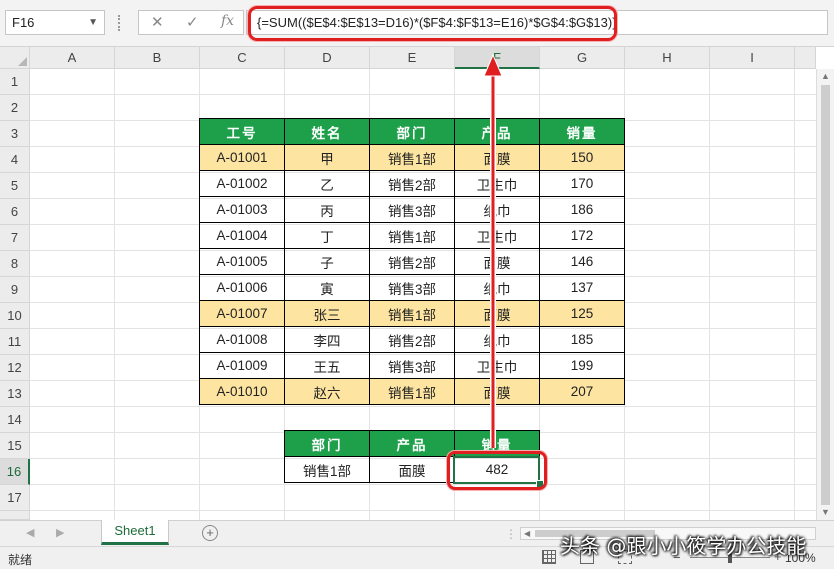 The image size is (834, 569). What do you see at coordinates (582, 261) in the screenshot?
I see `cell: 146` at bounding box center [582, 261].